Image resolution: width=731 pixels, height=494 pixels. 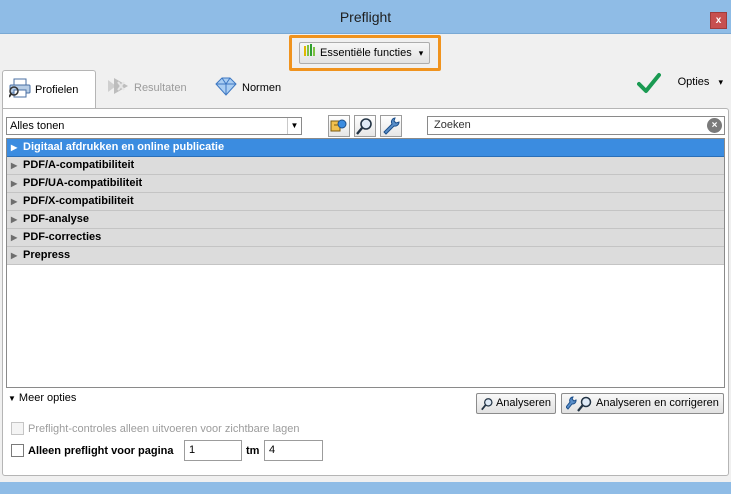 What do you see at coordinates (310, 53) in the screenshot?
I see `bar-chart-icon` at bounding box center [310, 53].